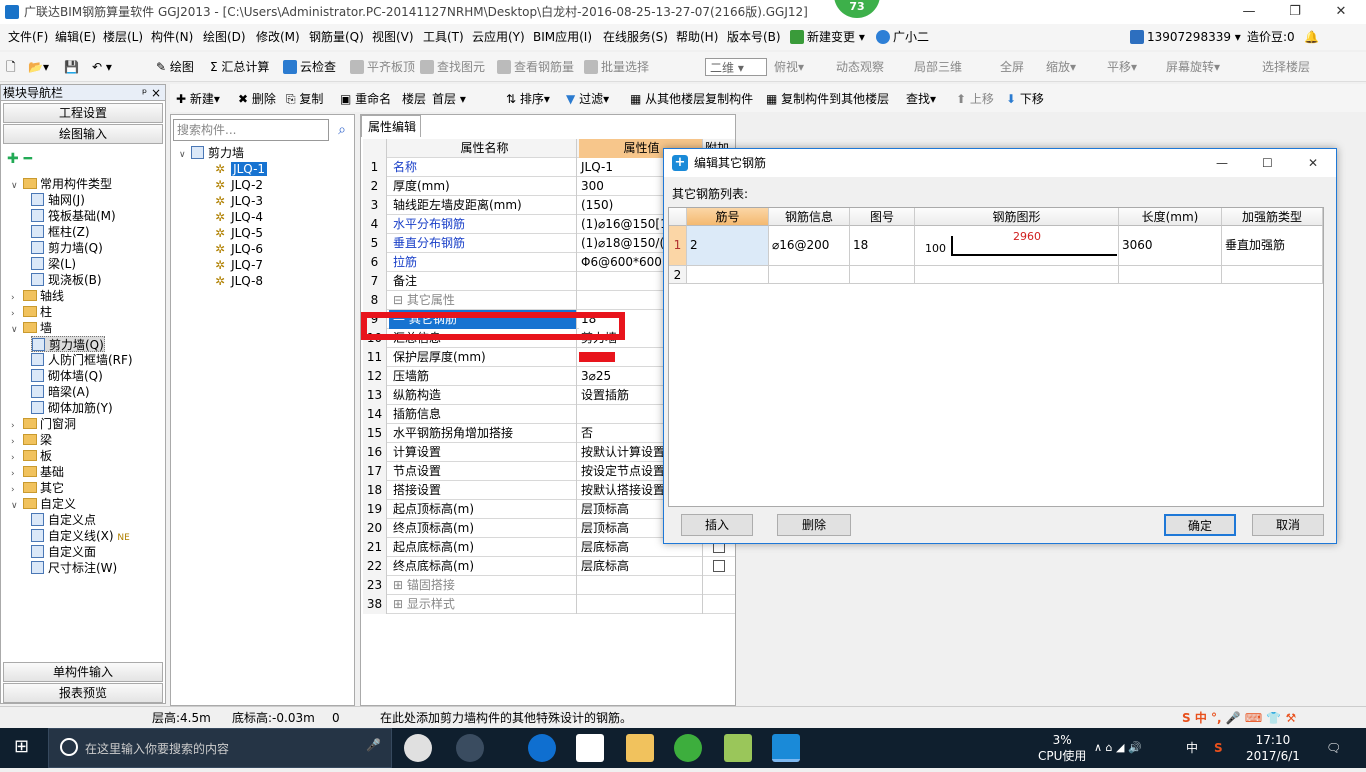  Describe the element at coordinates (63, 552) in the screenshot. I see `nav-tree-item: 自定义面` at that location.